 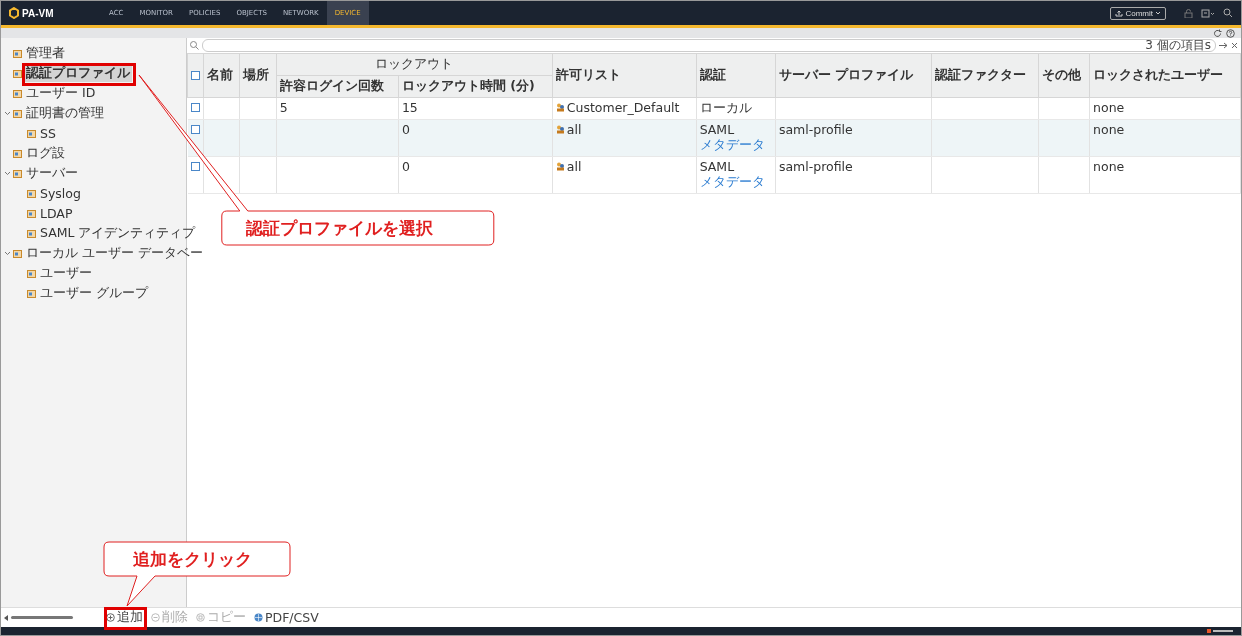 I want to click on sidebar-item: ユーザー ID, so click(x=61, y=93).